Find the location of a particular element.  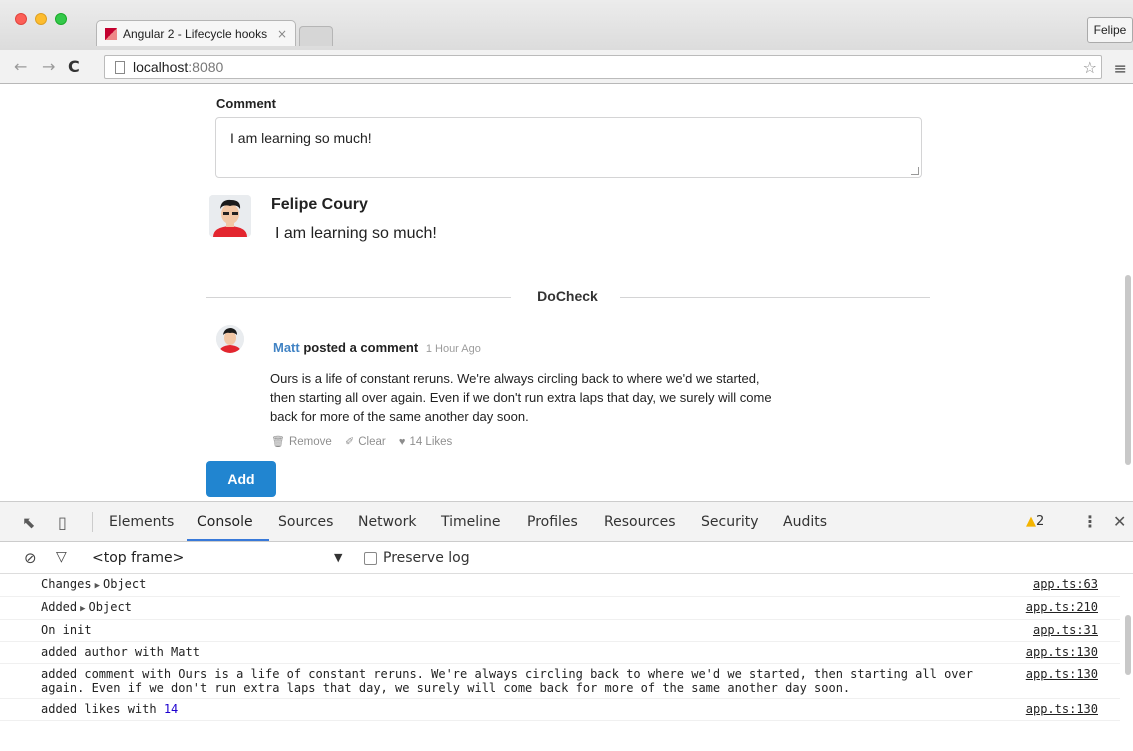

comment-date: 1 Hour Ago is located at coordinates (453, 349).